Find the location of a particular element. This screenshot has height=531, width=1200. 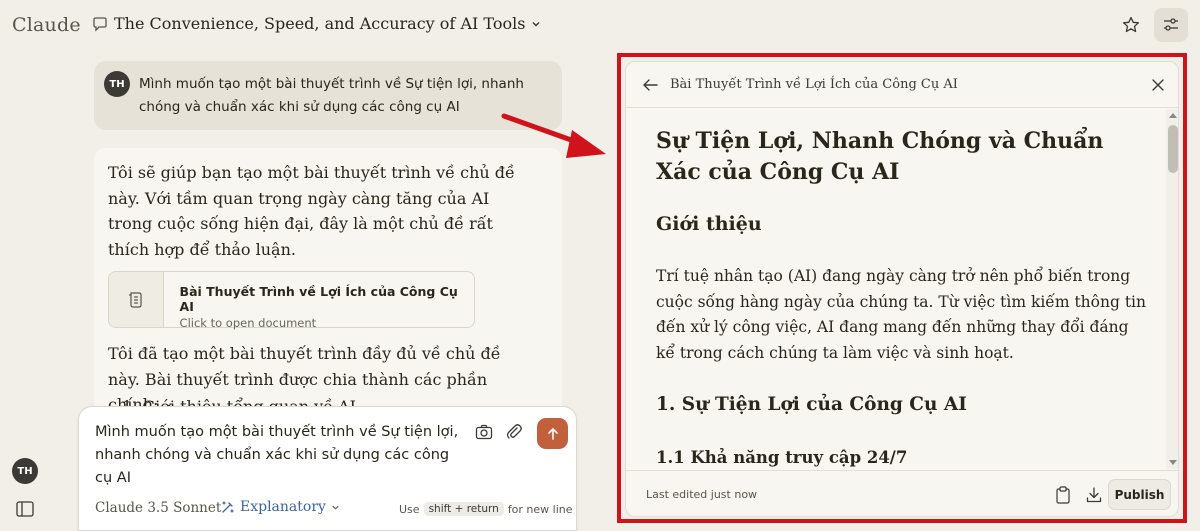

hint-key: shift + return is located at coordinates (463, 509).